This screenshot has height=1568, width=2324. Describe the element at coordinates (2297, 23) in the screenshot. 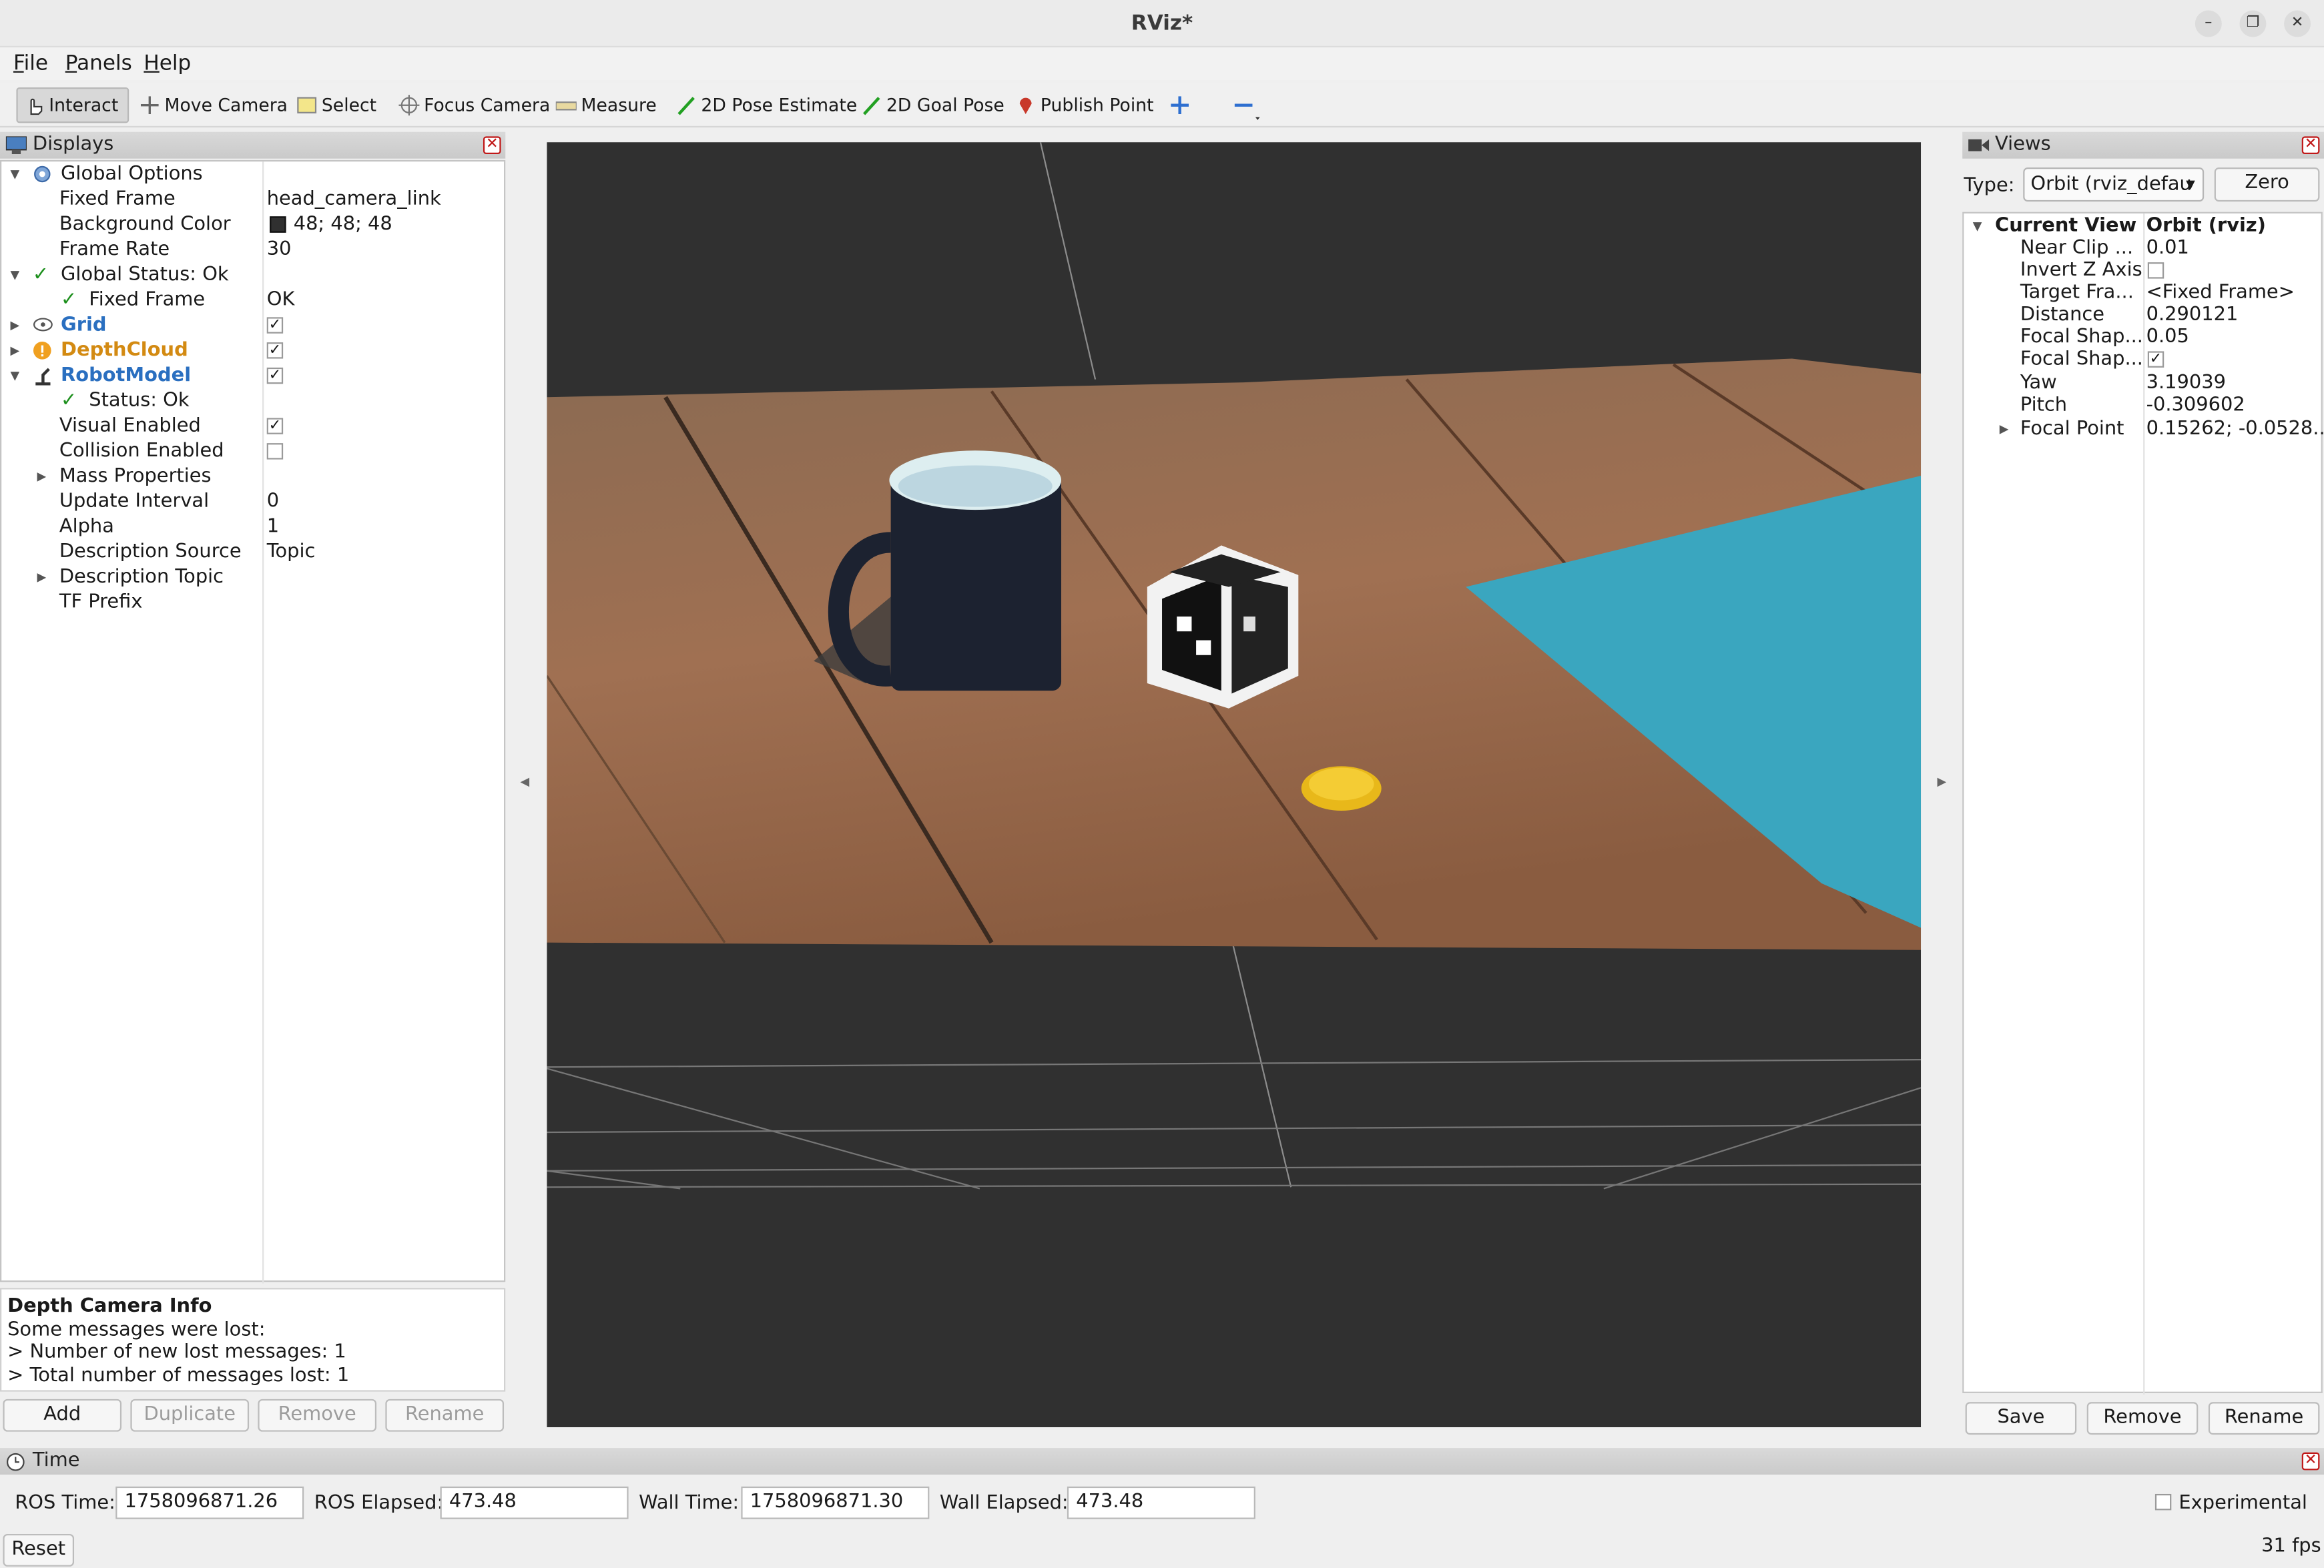

I see `close-window-button: ✕` at that location.